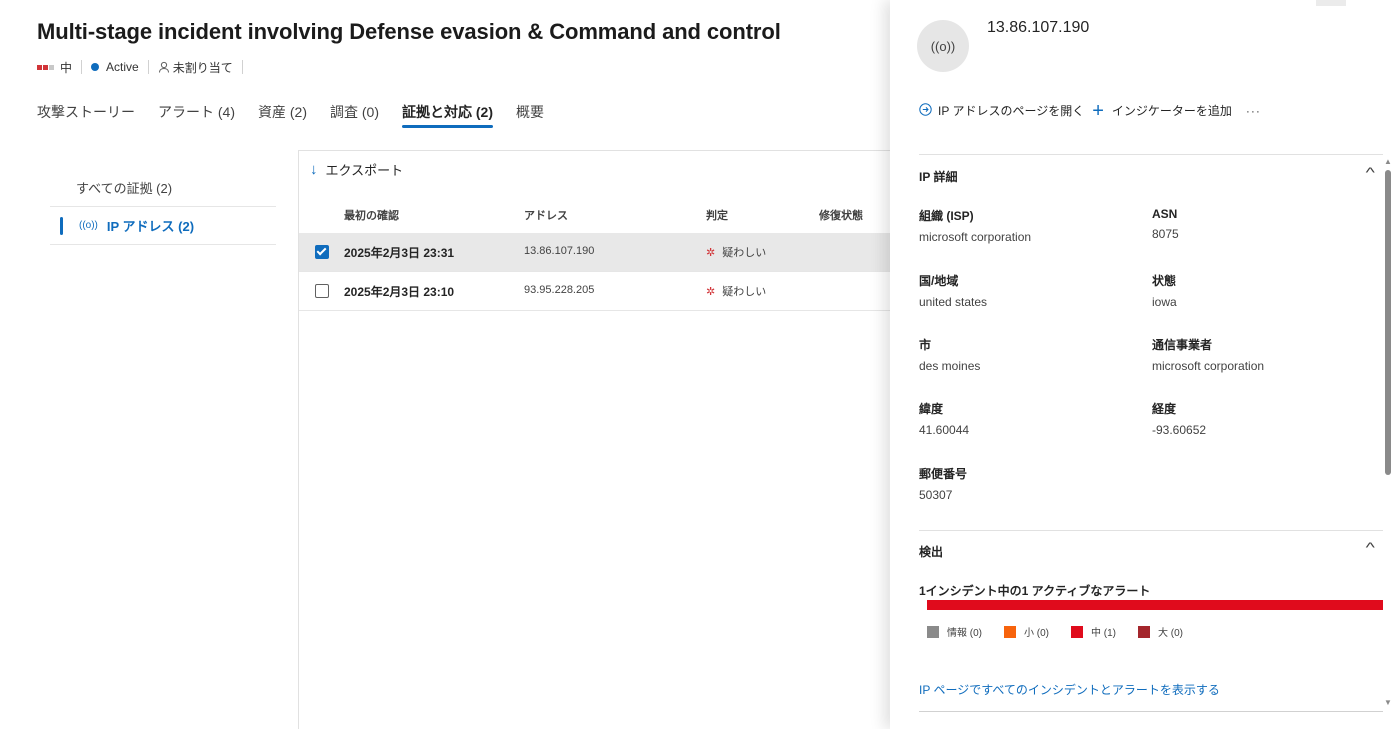 The height and width of the screenshot is (729, 1400). Describe the element at coordinates (354, 117) in the screenshot. I see `tab-investigations: 調査 (0)` at that location.